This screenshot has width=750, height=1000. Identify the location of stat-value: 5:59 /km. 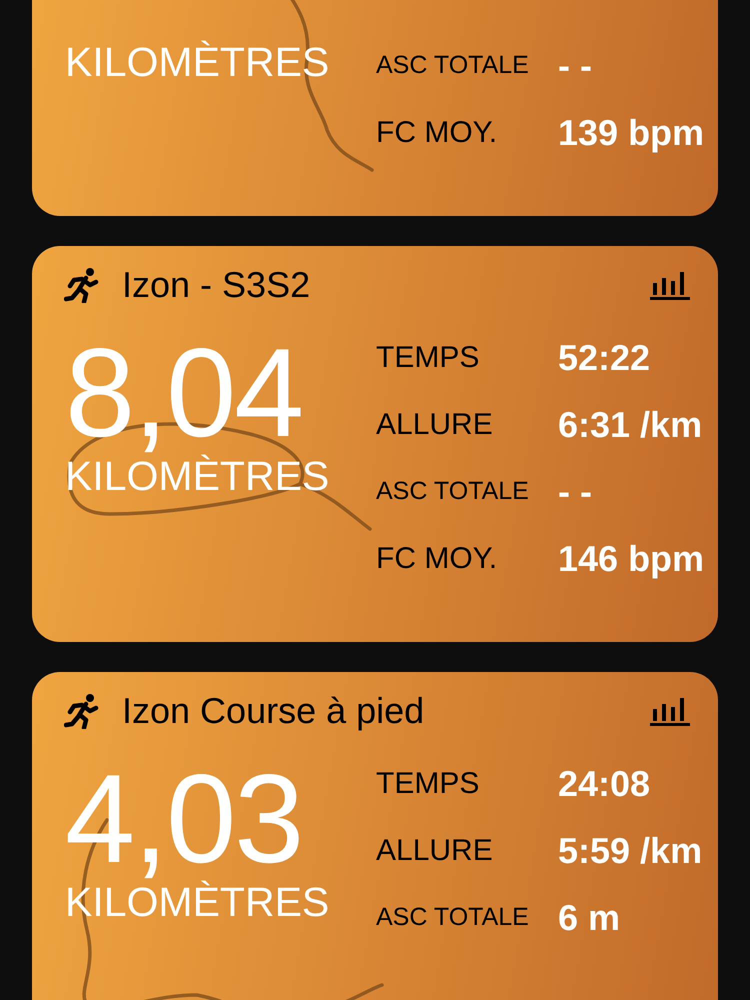
(630, 850).